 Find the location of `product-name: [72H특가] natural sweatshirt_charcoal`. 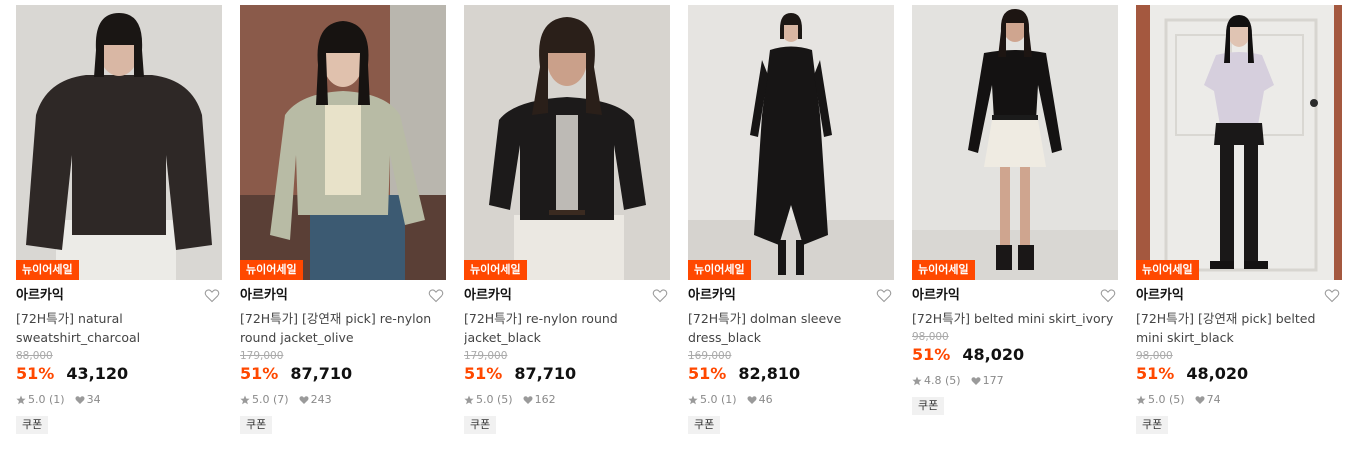

product-name: [72H특가] natural sweatshirt_charcoal is located at coordinates (119, 328).